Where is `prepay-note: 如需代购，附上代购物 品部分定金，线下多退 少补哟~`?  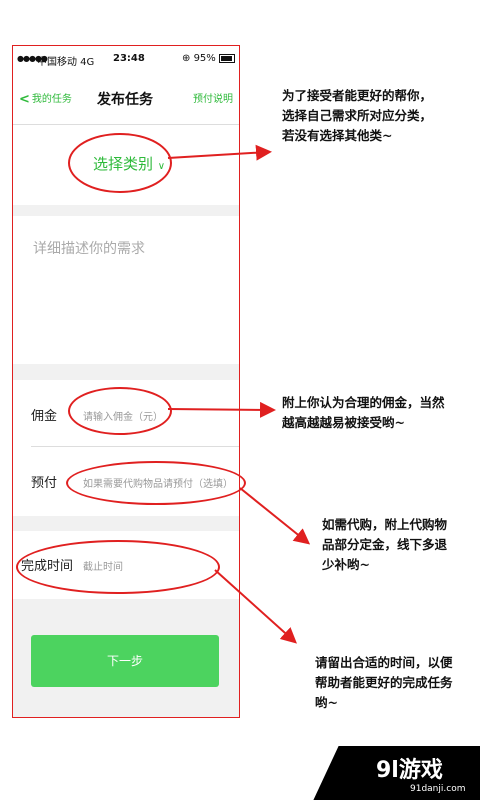
prepay-note: 如需代购，附上代购物 品部分定金，线下多退 少补哟~ is located at coordinates (384, 545).